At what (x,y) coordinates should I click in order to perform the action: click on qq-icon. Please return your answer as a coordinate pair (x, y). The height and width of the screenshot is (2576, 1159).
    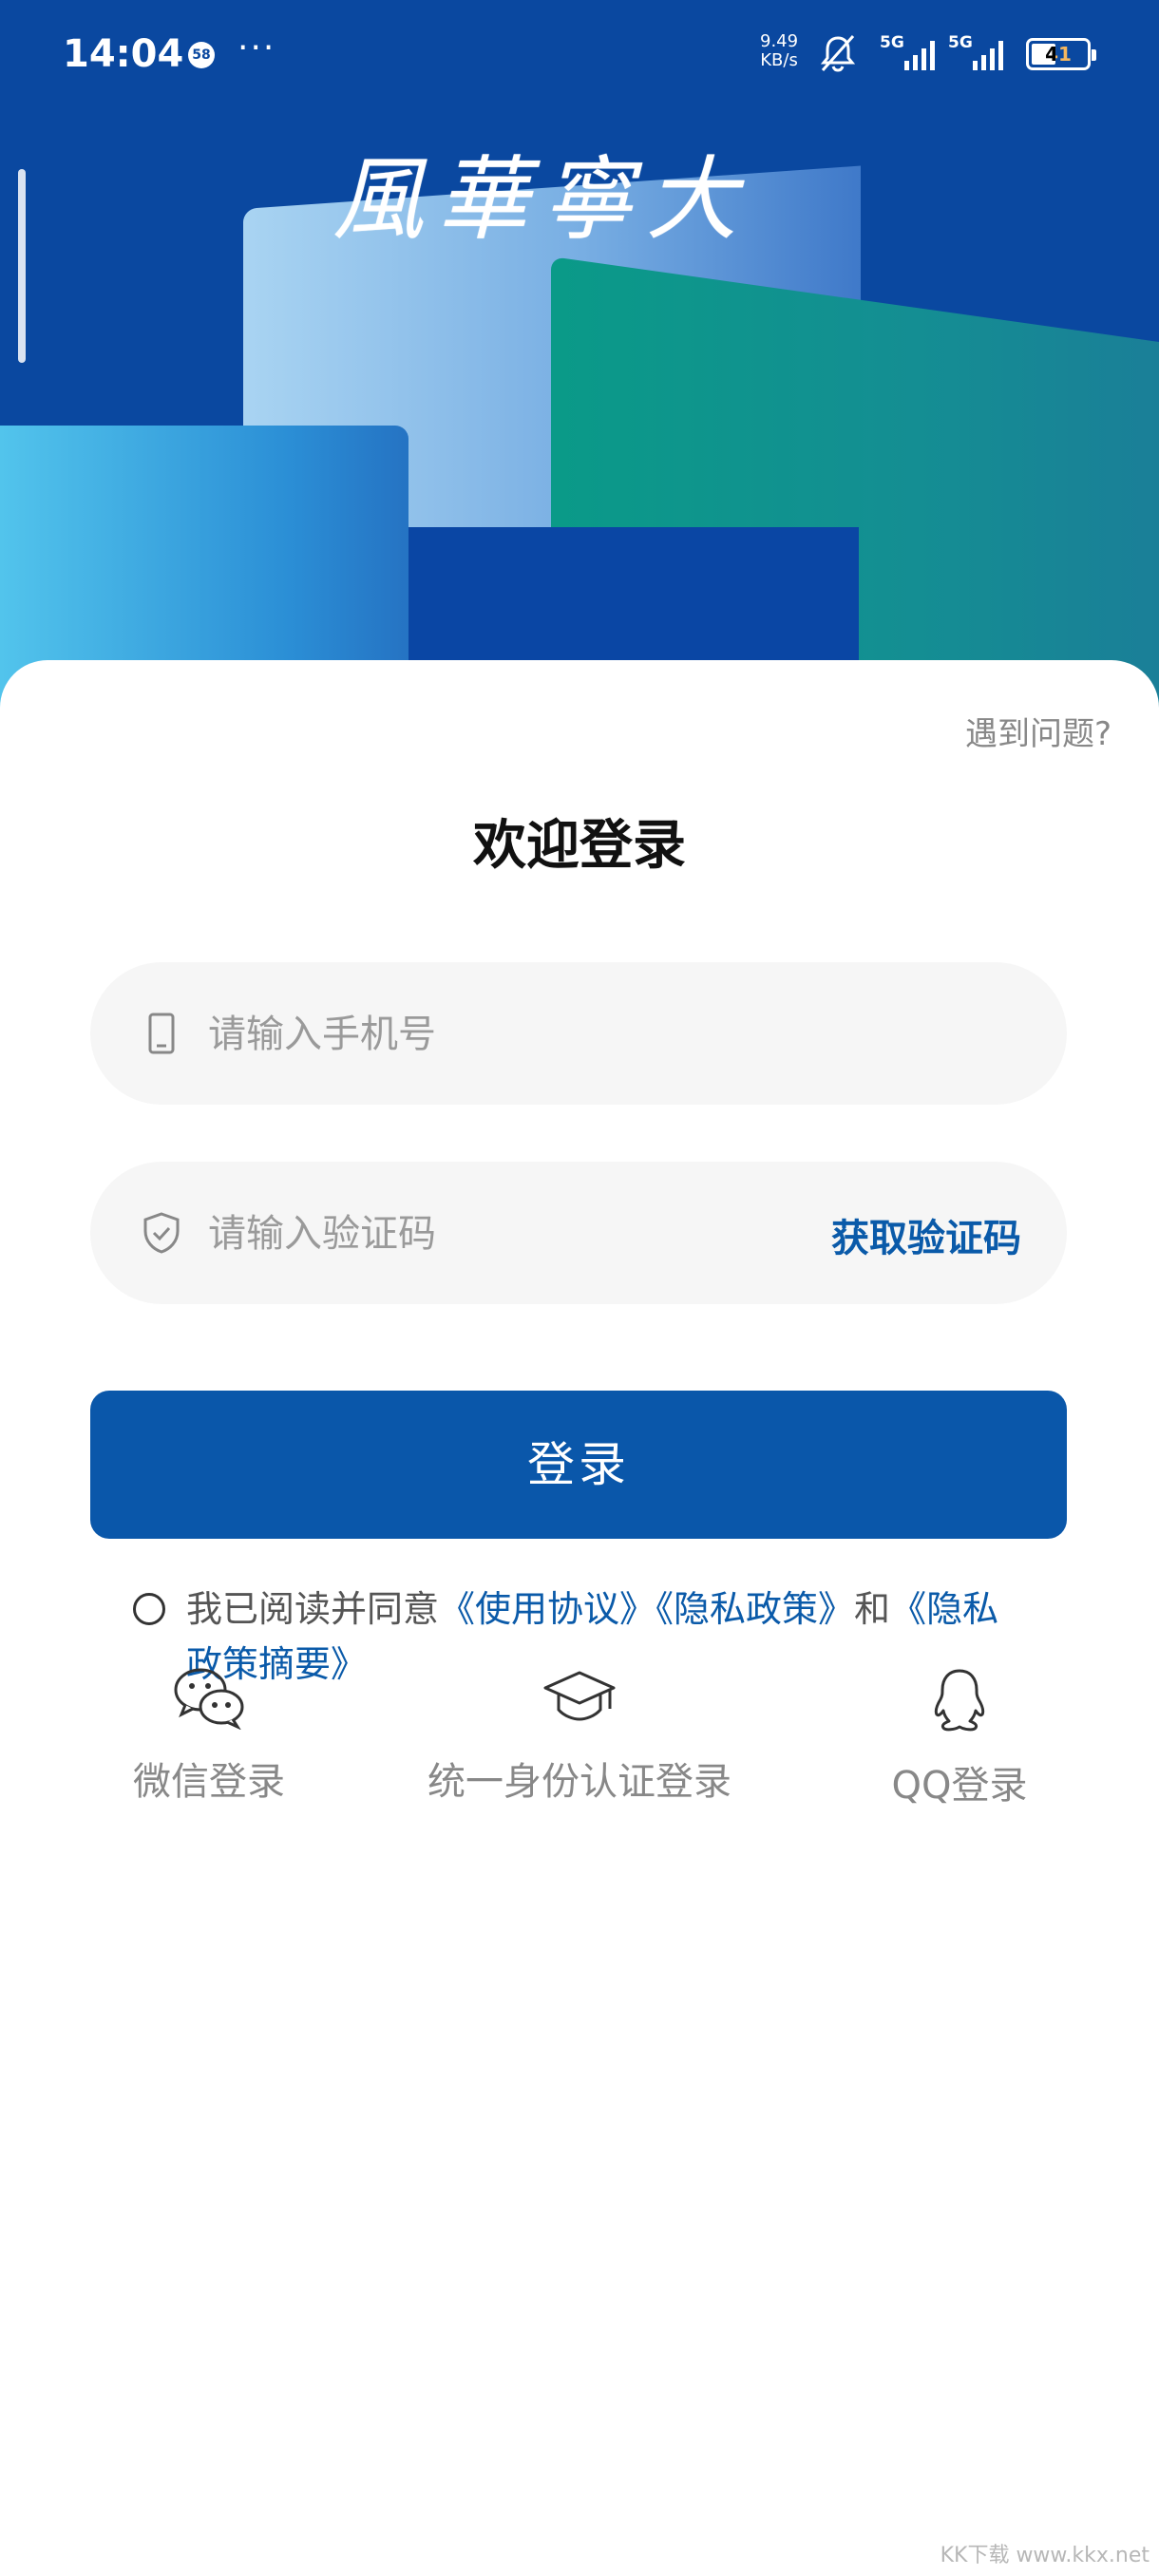
    Looking at the image, I should click on (959, 1700).